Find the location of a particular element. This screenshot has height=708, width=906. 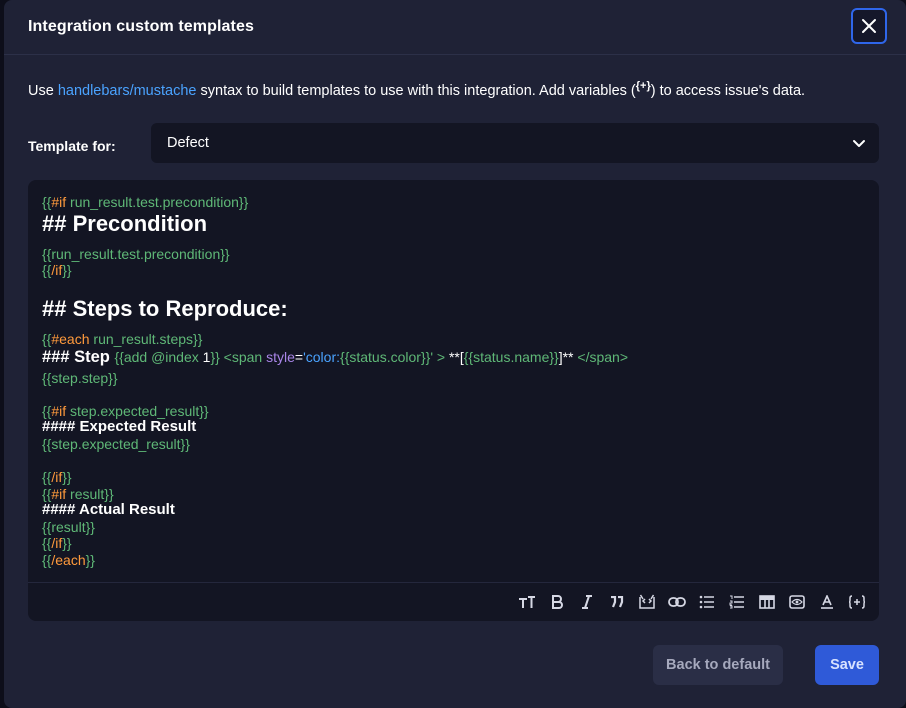

dialog-header: Integration custom templates is located at coordinates (455, 27).